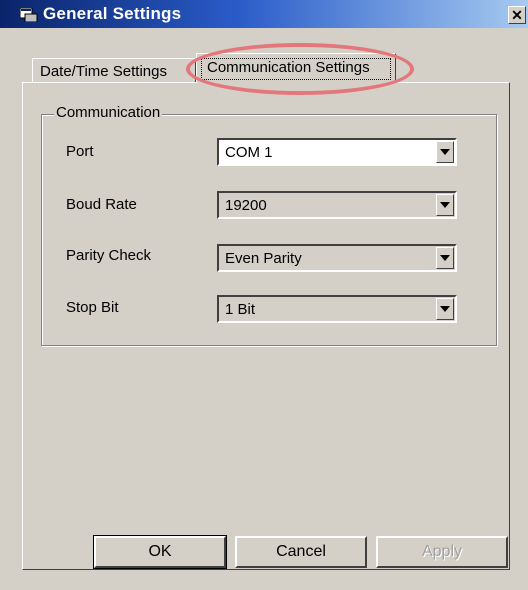  What do you see at coordinates (301, 552) in the screenshot?
I see `cancel-button: Cancel` at bounding box center [301, 552].